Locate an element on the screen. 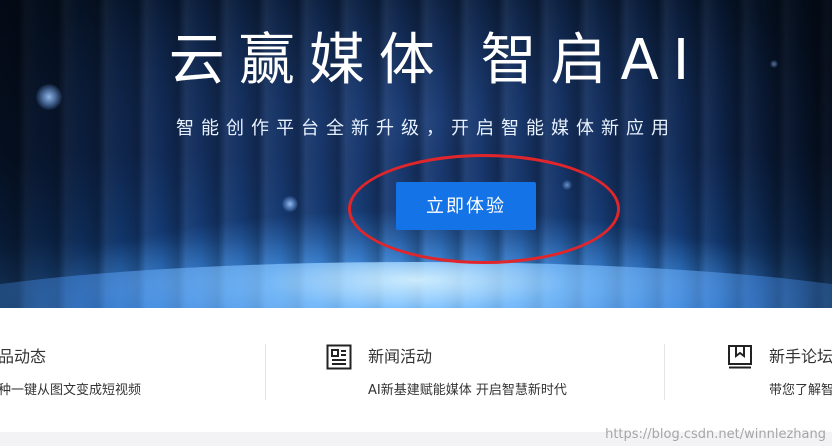 This screenshot has width=832, height=446. feature-title: 品动态 is located at coordinates (23, 356).